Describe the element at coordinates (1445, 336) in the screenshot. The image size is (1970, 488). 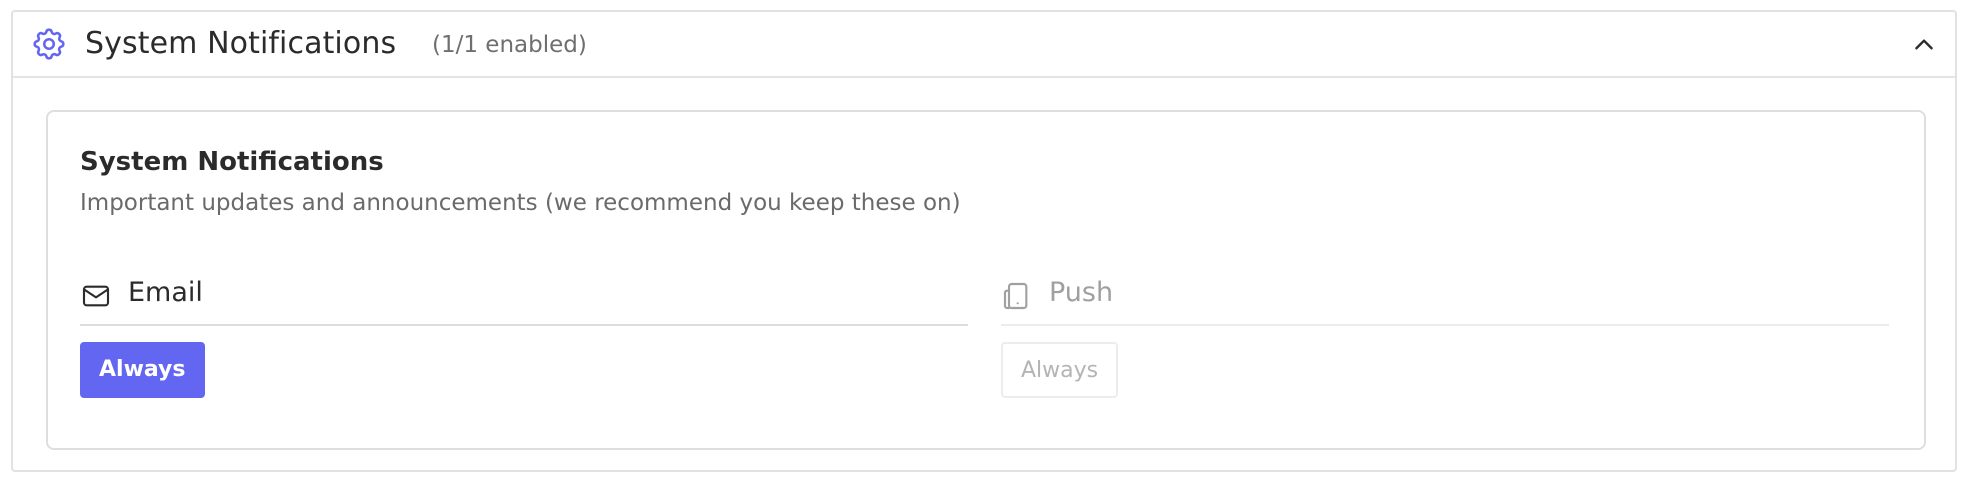
I see `channel-push: Push Always` at that location.